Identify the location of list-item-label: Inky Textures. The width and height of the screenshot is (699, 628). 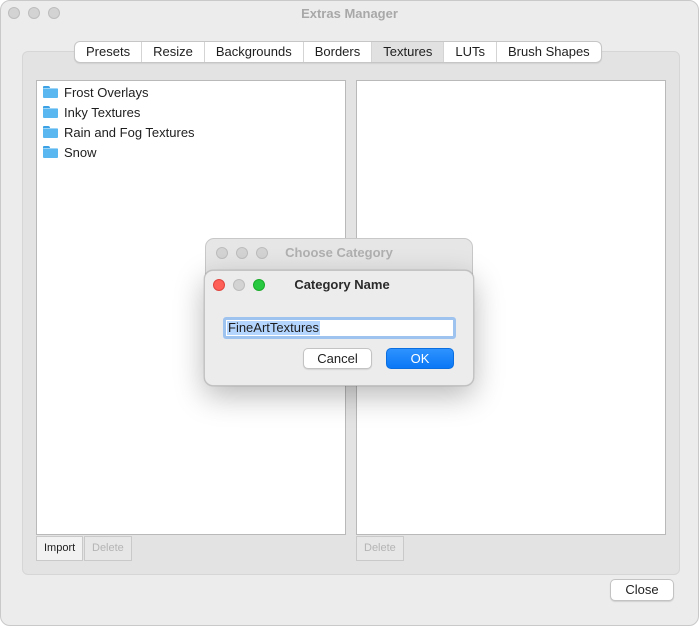
(102, 112).